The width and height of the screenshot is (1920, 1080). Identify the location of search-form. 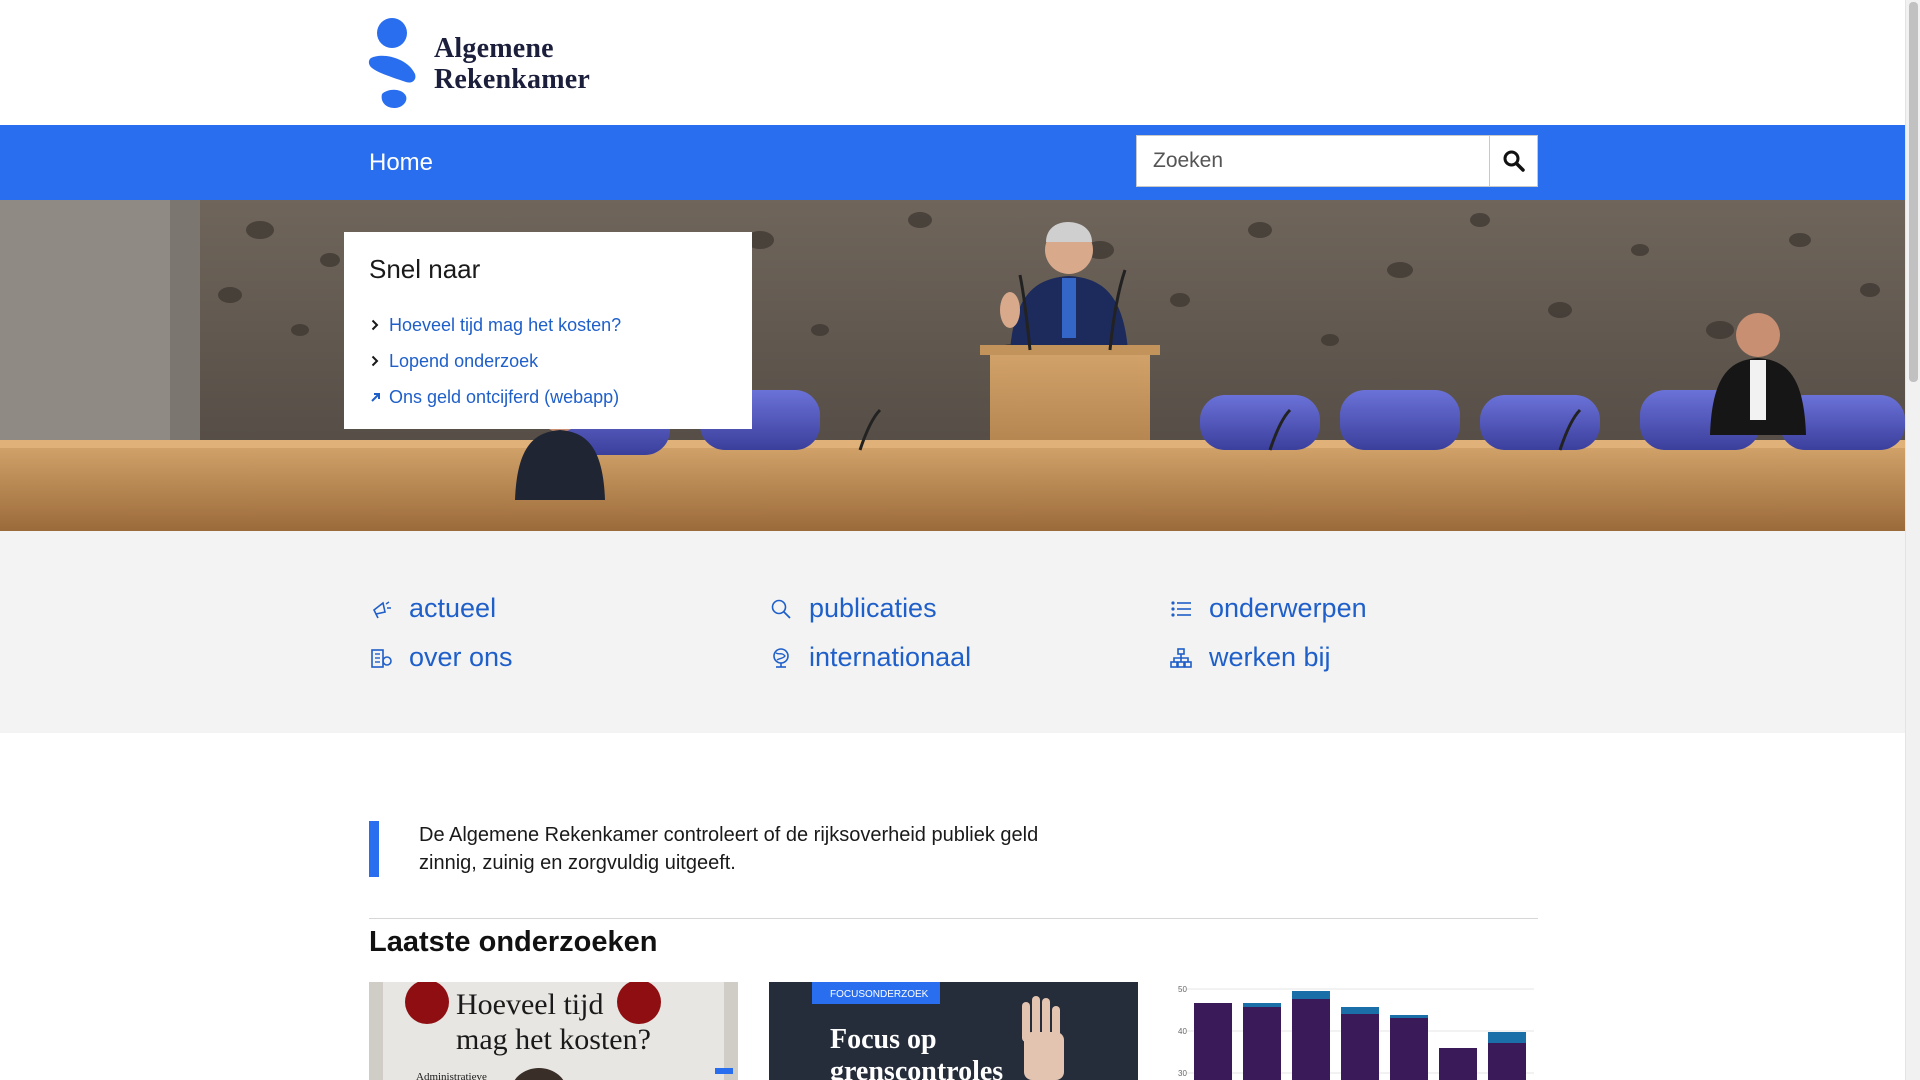
(1337, 161).